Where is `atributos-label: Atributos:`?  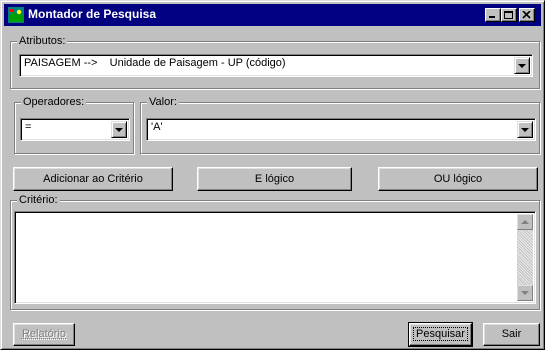 atributos-label: Atributos: is located at coordinates (42, 41).